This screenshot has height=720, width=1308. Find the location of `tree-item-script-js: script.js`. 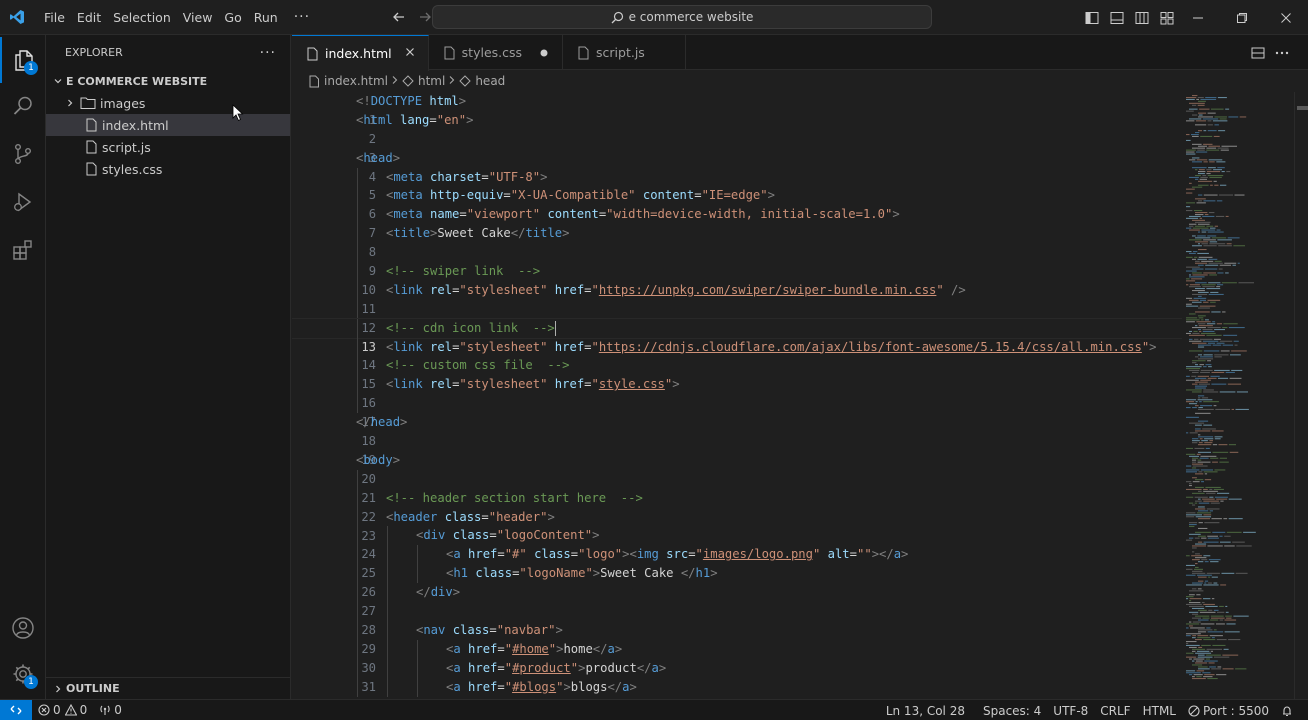

tree-item-script-js: script.js is located at coordinates (168, 147).